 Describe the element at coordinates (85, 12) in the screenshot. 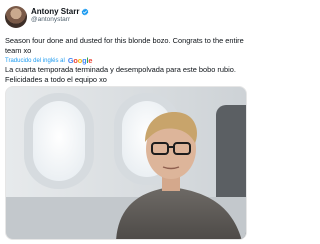

I see `verified-badge-icon` at that location.